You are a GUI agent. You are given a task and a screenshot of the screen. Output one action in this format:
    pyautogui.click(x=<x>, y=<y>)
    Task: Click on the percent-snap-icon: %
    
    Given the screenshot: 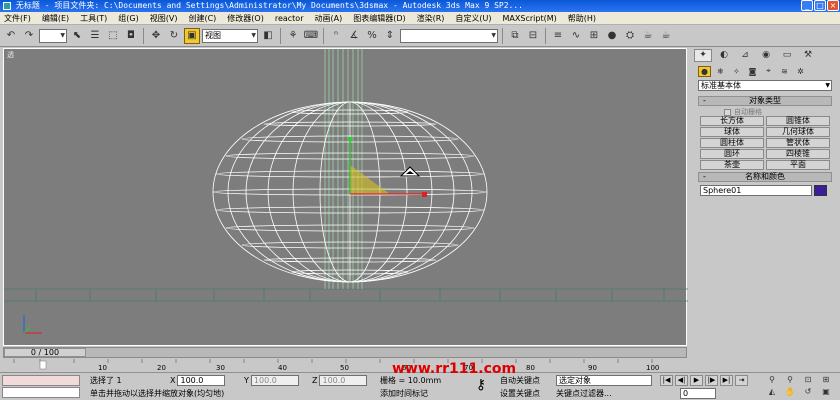 What is the action you would take?
    pyautogui.click(x=372, y=36)
    